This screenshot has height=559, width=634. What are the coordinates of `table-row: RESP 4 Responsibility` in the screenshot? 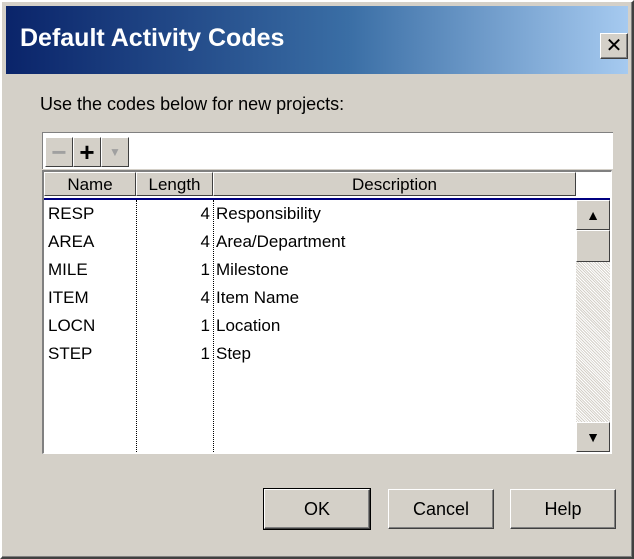 It's located at (310, 214).